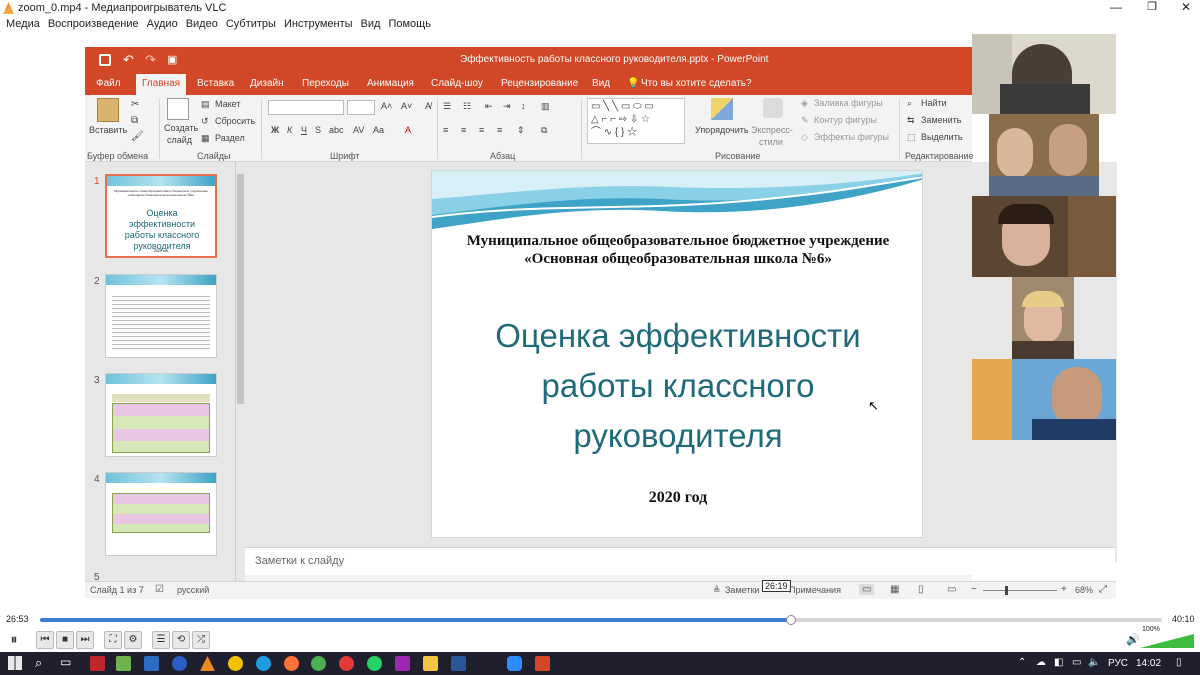 Image resolution: width=1200 pixels, height=675 pixels. Describe the element at coordinates (1064, 589) in the screenshot. I see `zoom-in-icon: +` at that location.